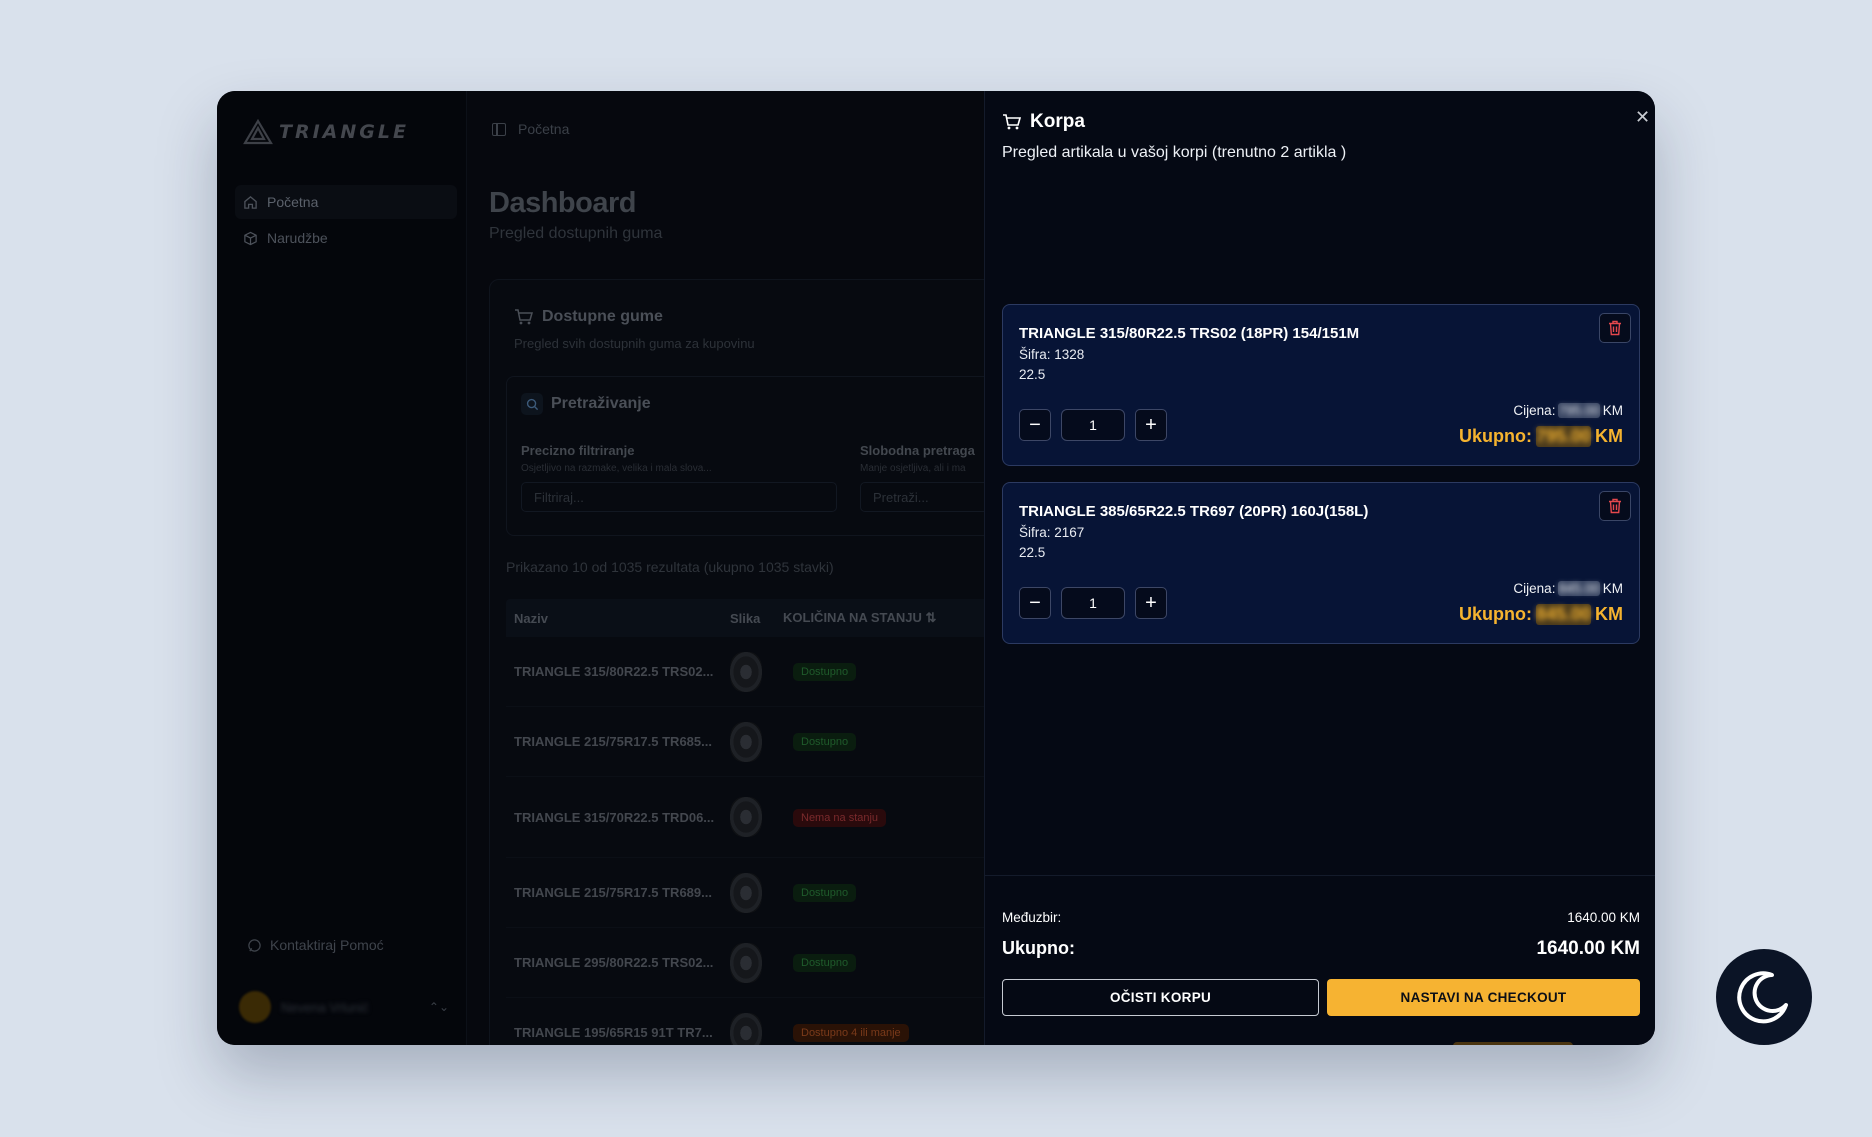 The image size is (1872, 1137). What do you see at coordinates (576, 233) in the screenshot?
I see `page-subtitle: Pregled dostupnih guma` at bounding box center [576, 233].